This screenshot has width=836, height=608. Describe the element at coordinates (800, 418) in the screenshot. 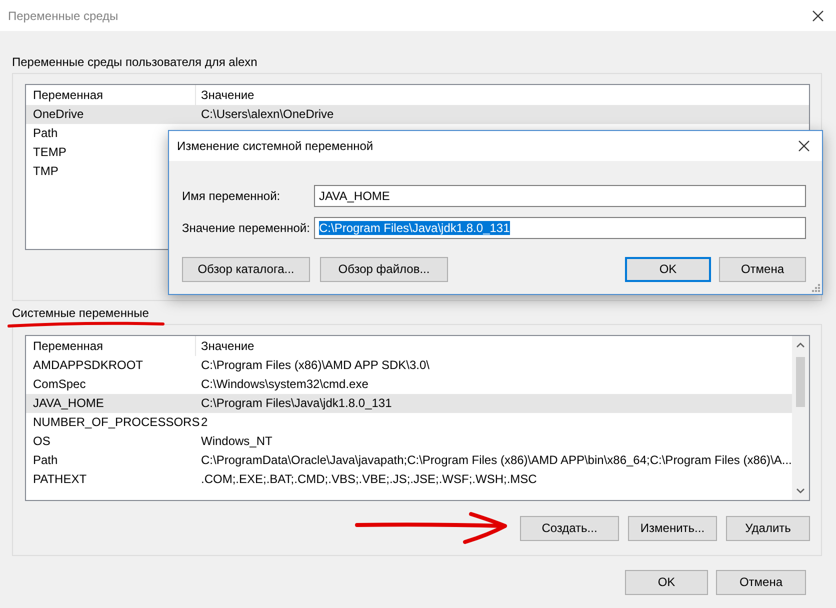

I see `scroll-bar` at that location.